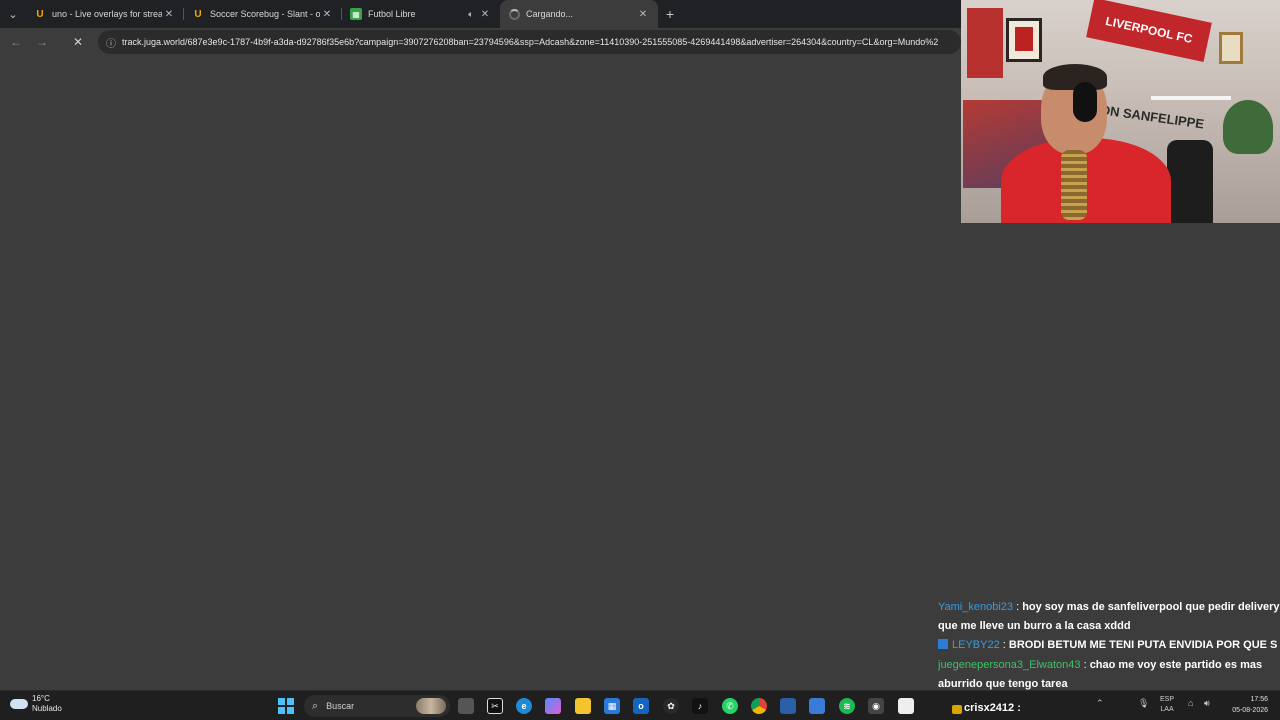 Image resolution: width=1280 pixels, height=720 pixels. I want to click on tab-title: uno - Live overlays for streamin, so click(107, 14).